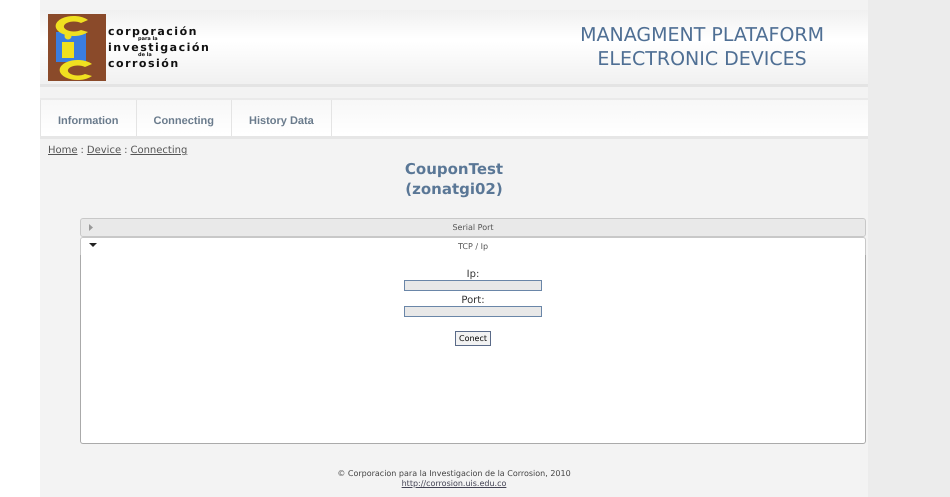 This screenshot has width=950, height=497. I want to click on logo-icon, so click(77, 47).